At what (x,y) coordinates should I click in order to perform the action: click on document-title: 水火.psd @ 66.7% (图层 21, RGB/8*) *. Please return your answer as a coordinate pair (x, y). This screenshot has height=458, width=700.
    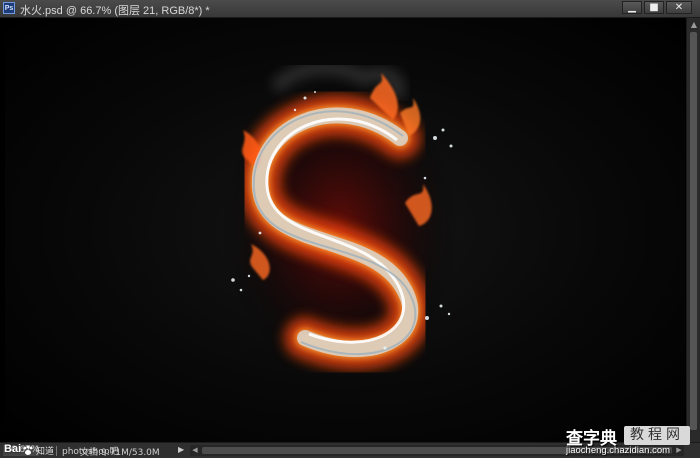
    Looking at the image, I should click on (115, 11).